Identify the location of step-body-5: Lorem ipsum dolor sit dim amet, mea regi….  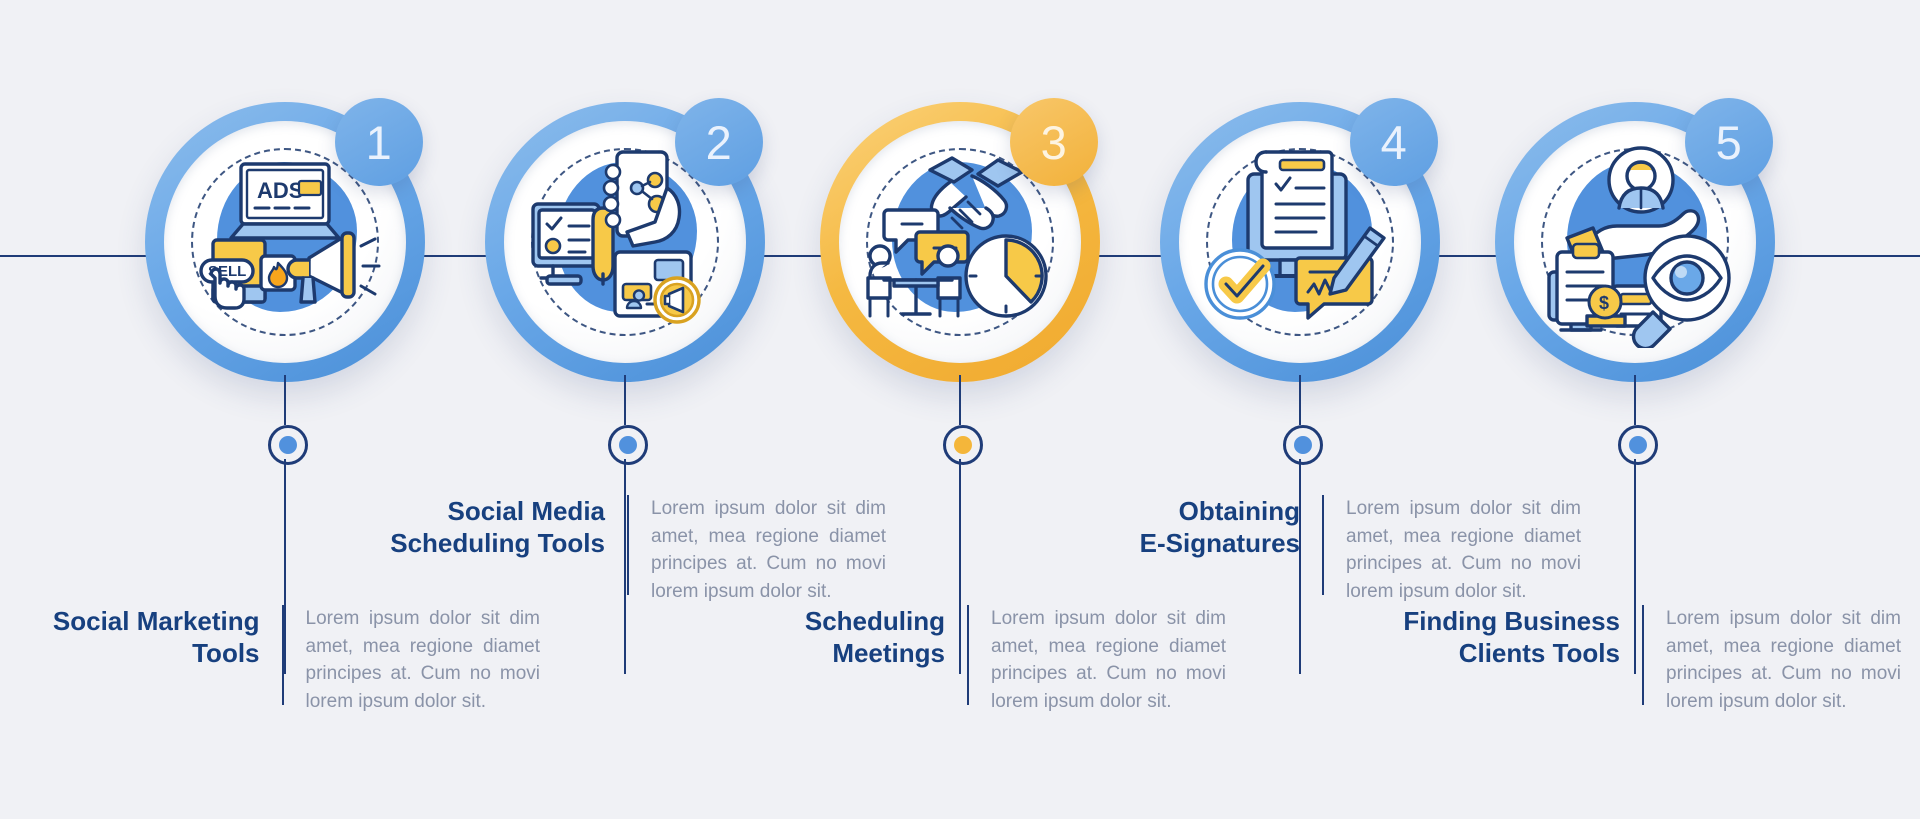
(1783, 660).